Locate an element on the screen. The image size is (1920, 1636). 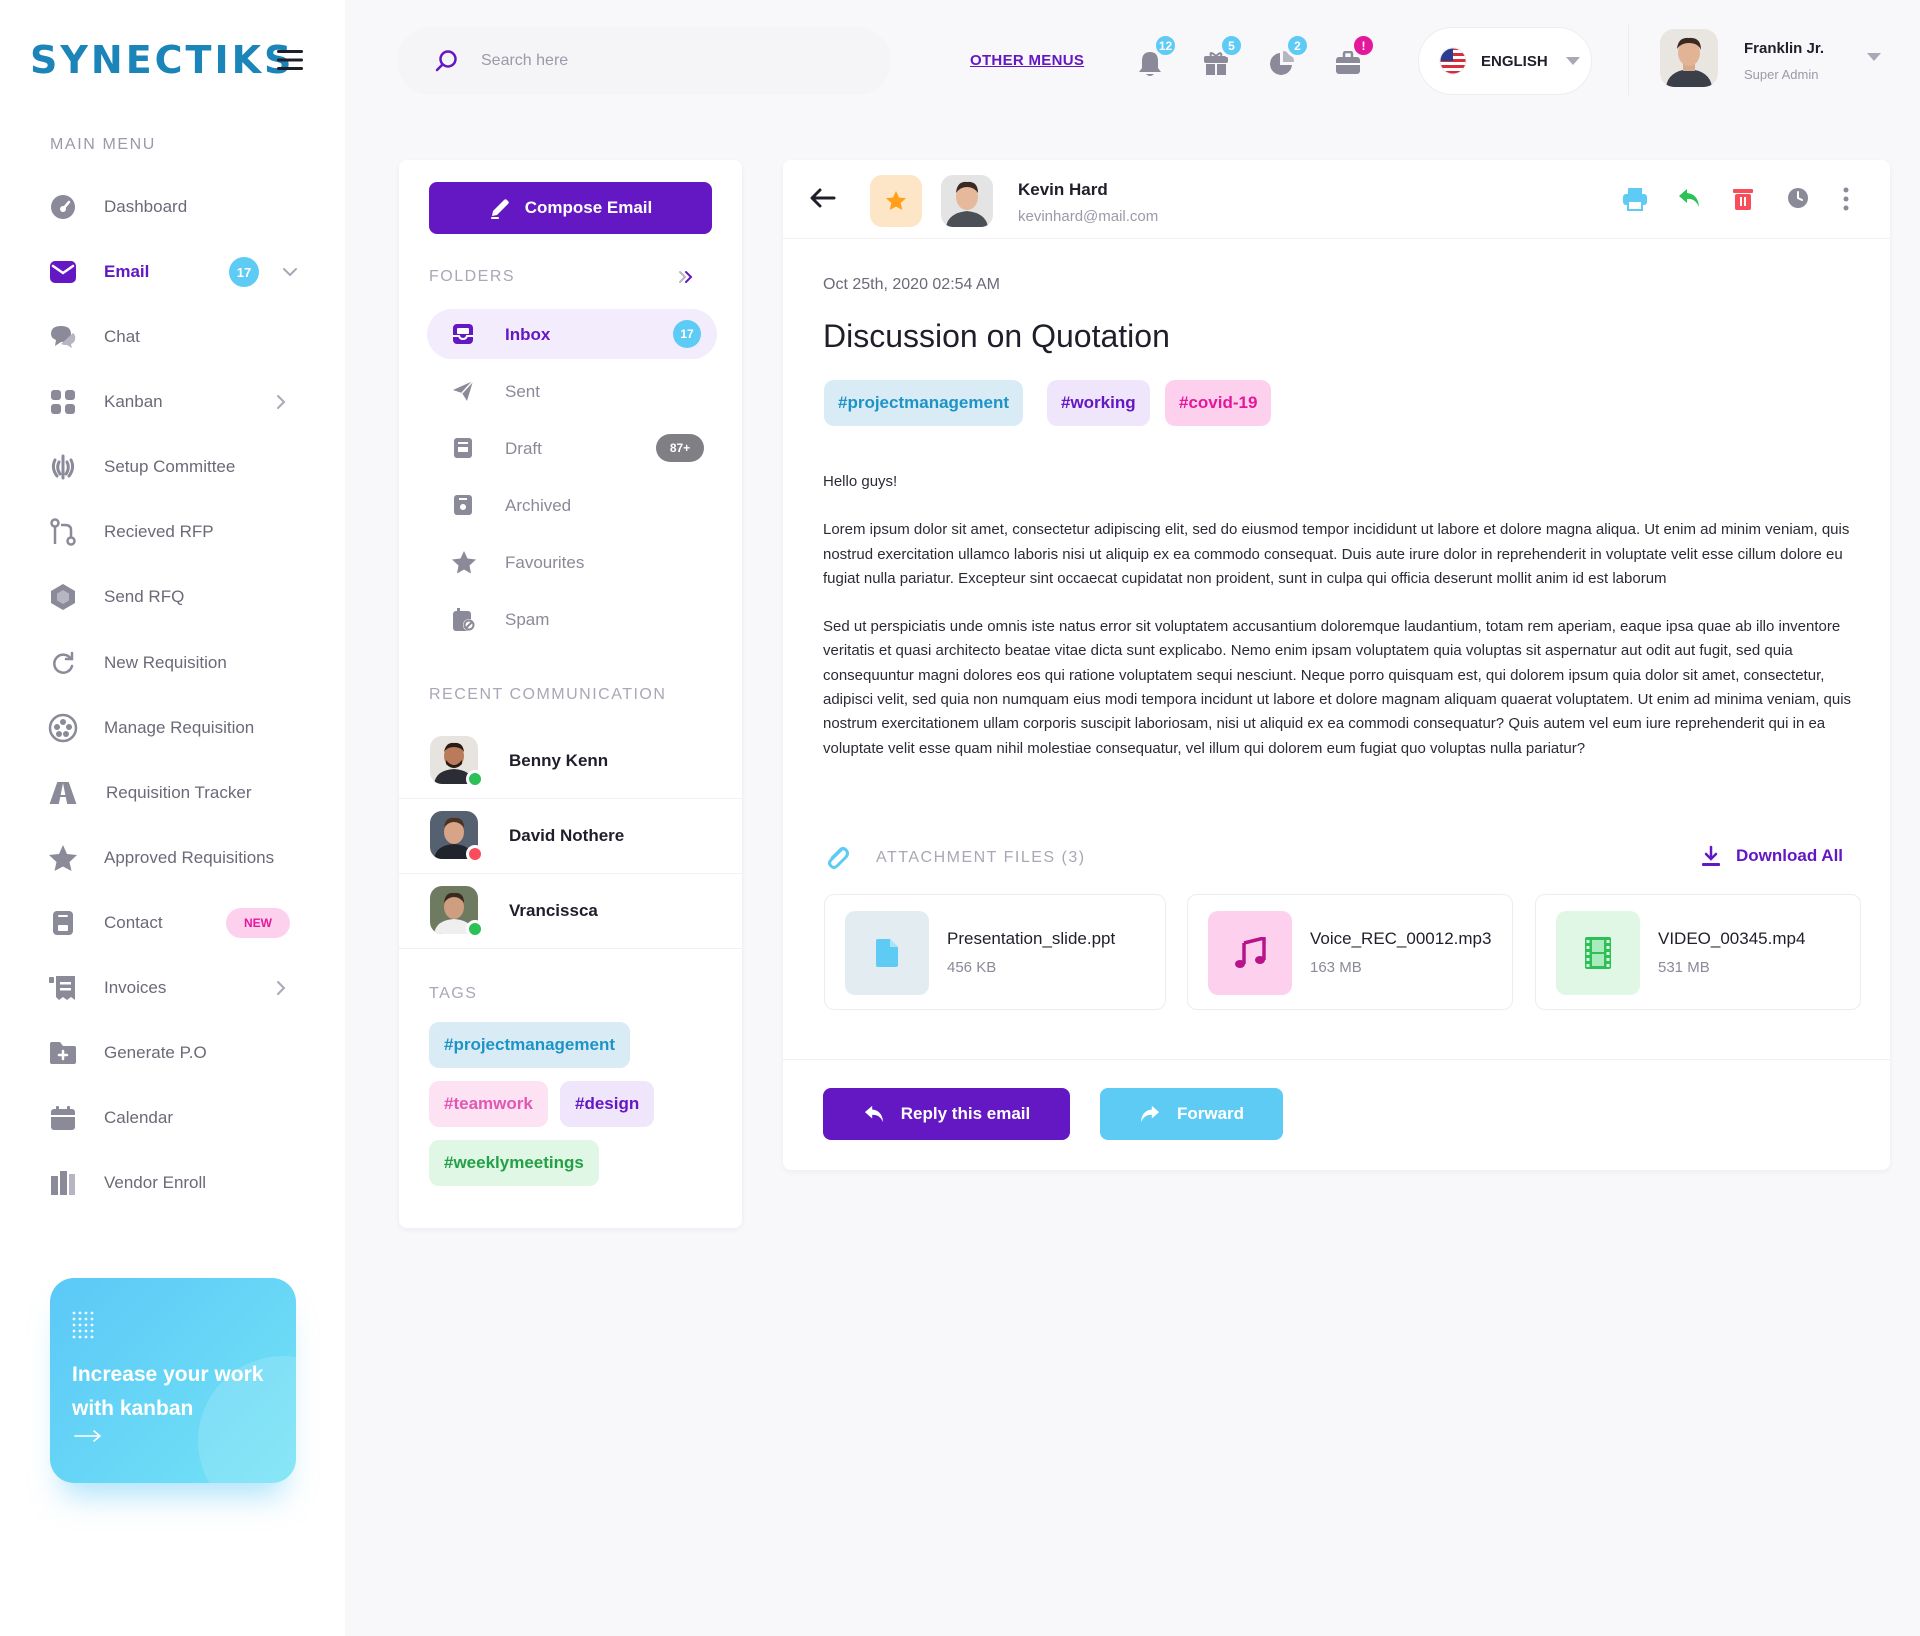
email-tag-projectmanagement: #projectmanagement is located at coordinates (923, 403).